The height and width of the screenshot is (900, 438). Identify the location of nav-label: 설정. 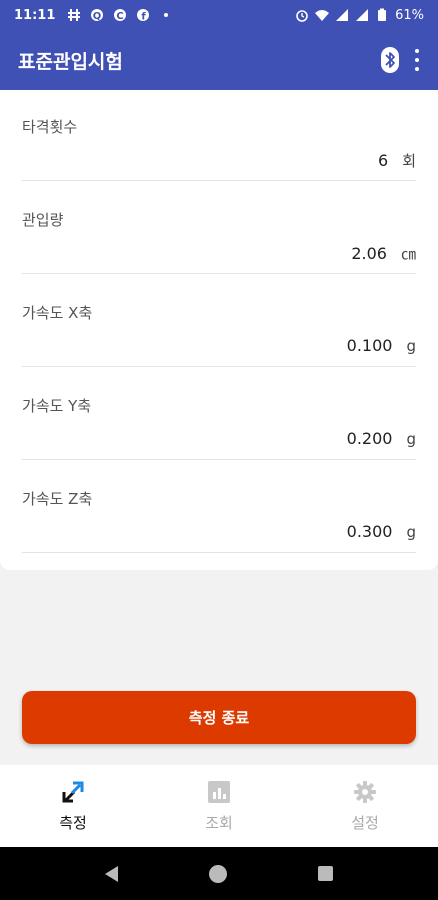
(365, 822).